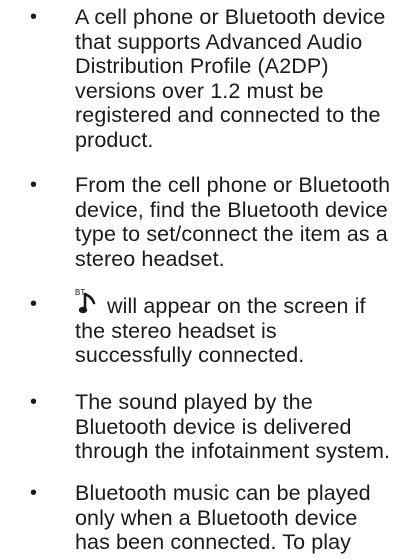 The width and height of the screenshot is (403, 560). Describe the element at coordinates (223, 493) in the screenshot. I see `text-line: Bluetooth music can be played` at that location.